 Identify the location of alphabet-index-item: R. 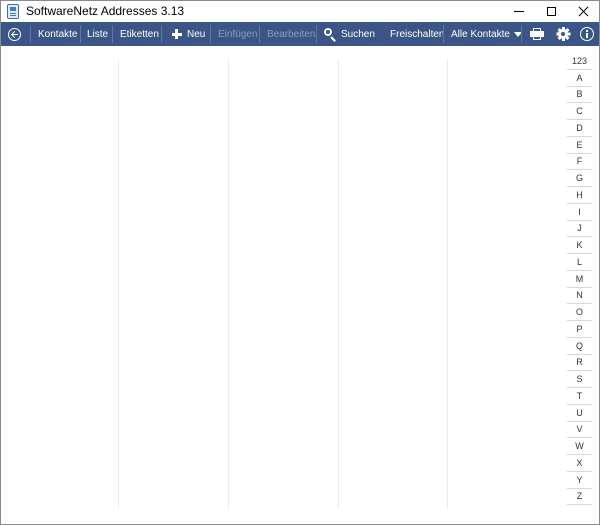
(579, 363).